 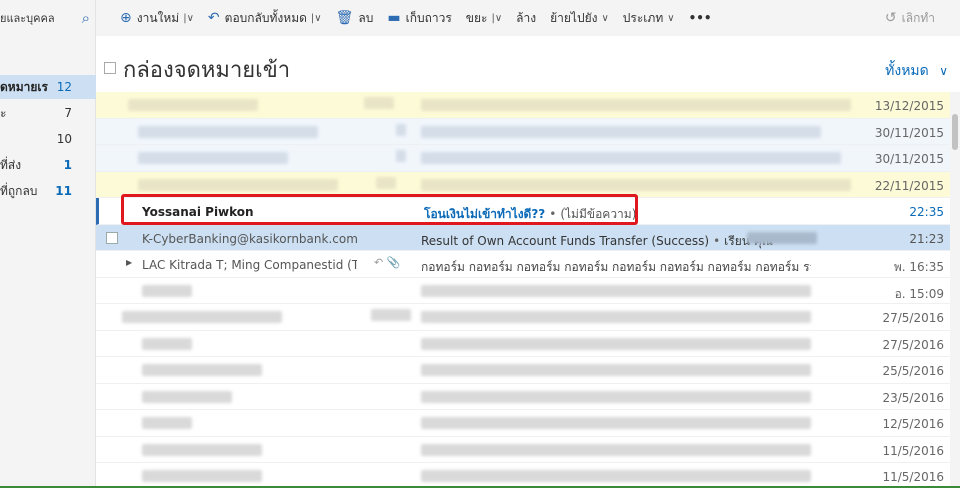 What do you see at coordinates (910, 18) in the screenshot?
I see `undo-button: ↺ เลิกทำ` at bounding box center [910, 18].